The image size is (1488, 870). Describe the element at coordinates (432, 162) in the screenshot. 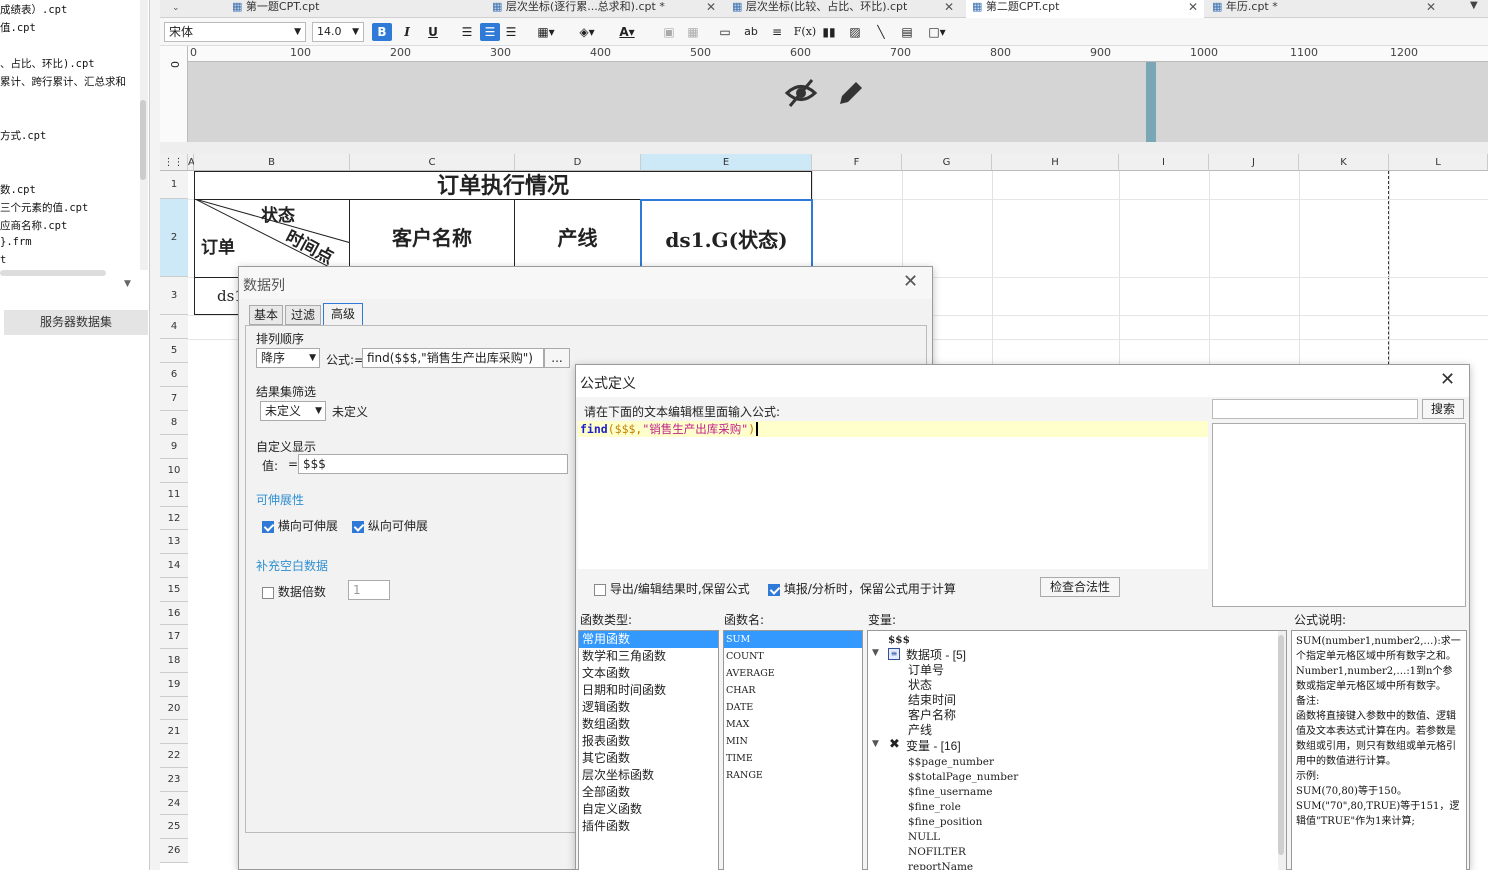

I see `column-header-c: C` at that location.